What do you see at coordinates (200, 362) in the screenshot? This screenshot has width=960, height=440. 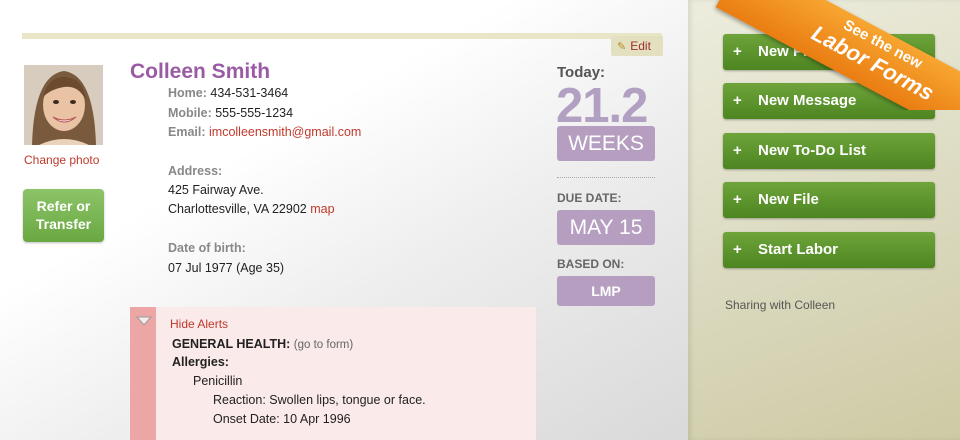 I see `allergies-label: Allergies:` at bounding box center [200, 362].